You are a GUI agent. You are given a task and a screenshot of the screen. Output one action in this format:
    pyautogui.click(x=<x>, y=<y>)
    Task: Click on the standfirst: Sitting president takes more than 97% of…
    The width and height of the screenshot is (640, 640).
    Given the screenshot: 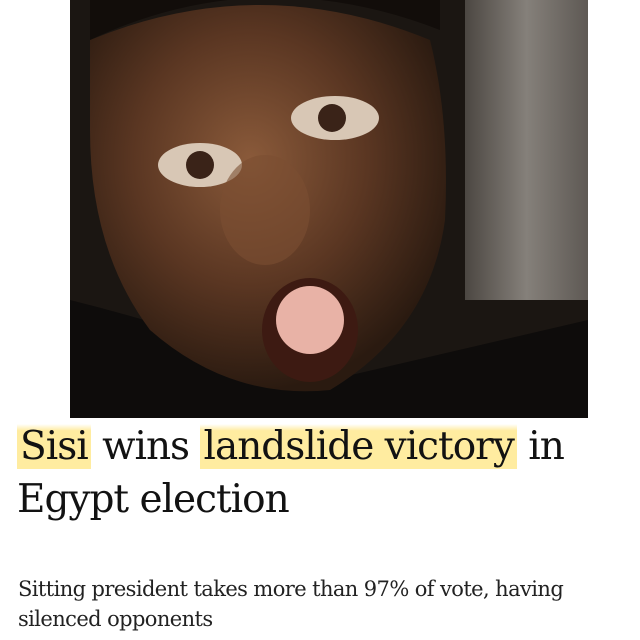 What is the action you would take?
    pyautogui.click(x=291, y=604)
    